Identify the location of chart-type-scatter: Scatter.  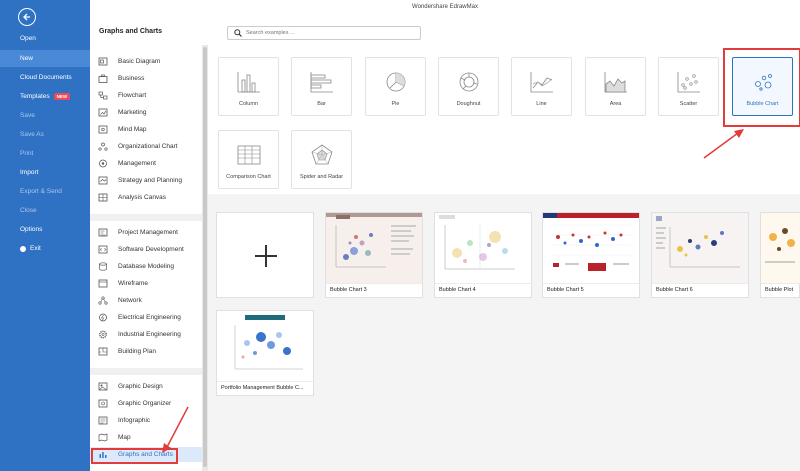
(688, 86).